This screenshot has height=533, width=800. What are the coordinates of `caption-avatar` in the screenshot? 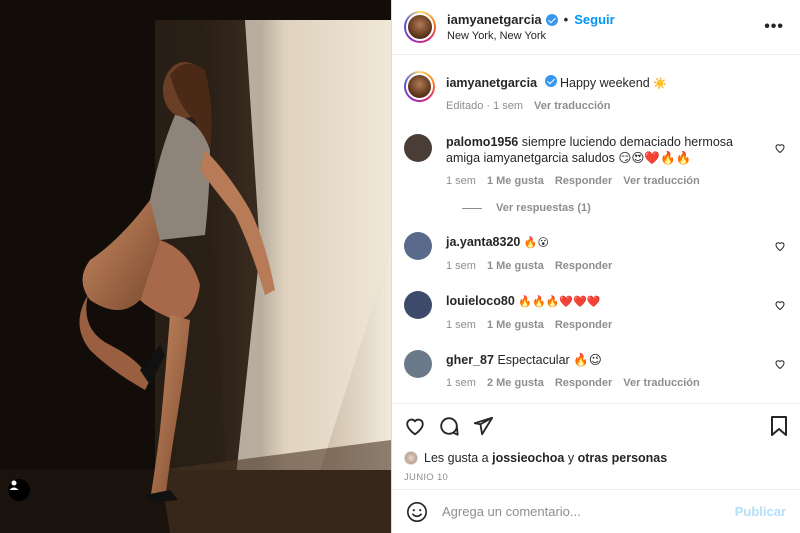 It's located at (419, 86).